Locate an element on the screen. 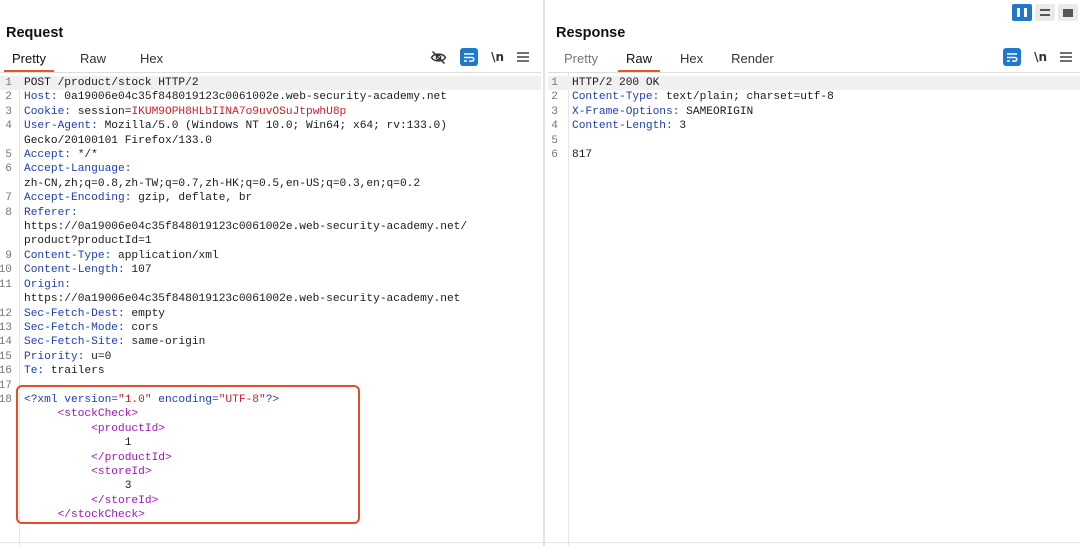  line-text: product?productId=1 is located at coordinates (282, 241).